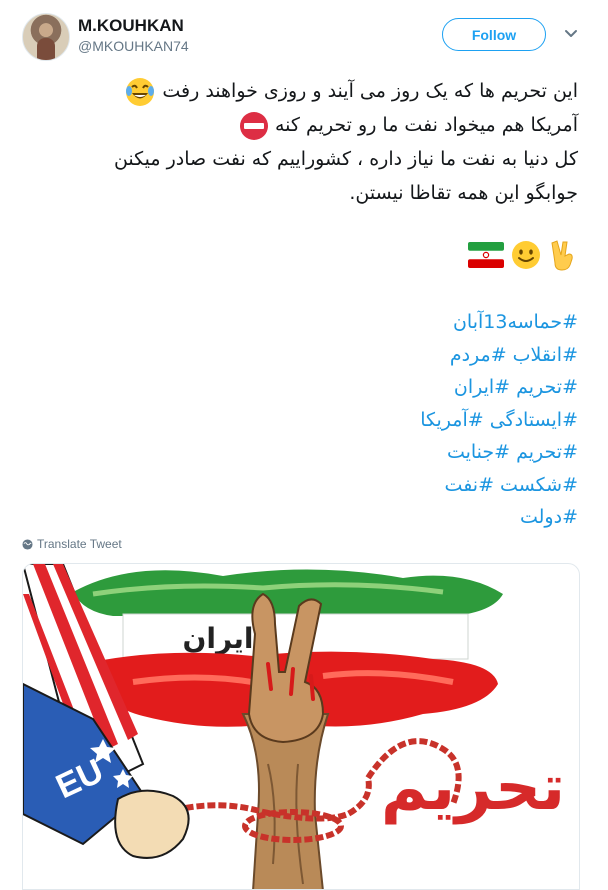  Describe the element at coordinates (152, 824) in the screenshot. I see `pulling-hand` at that location.